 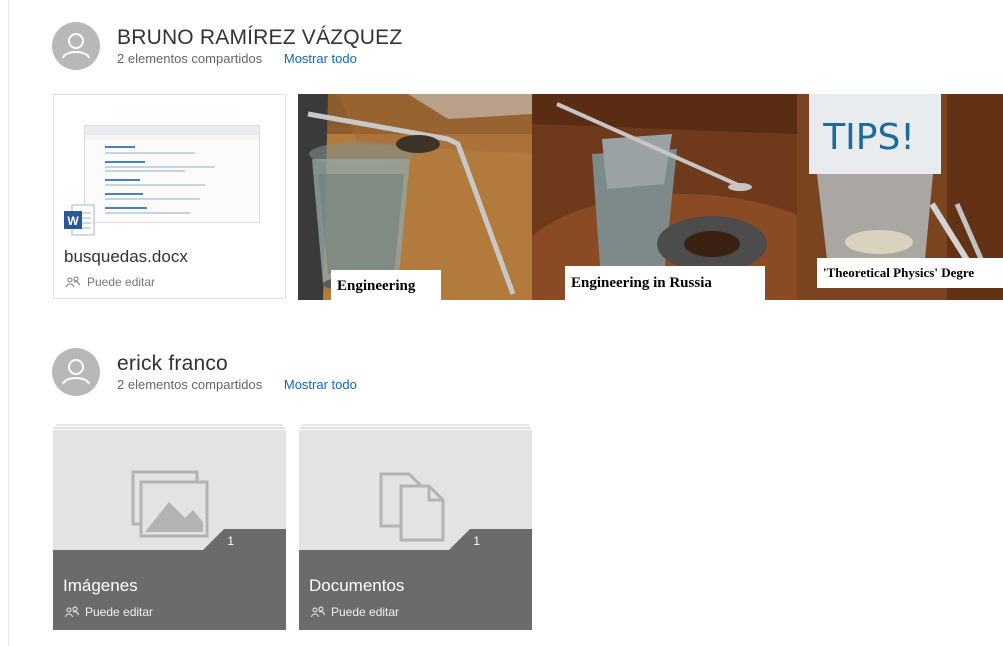 What do you see at coordinates (170, 504) in the screenshot?
I see `image-icon` at bounding box center [170, 504].